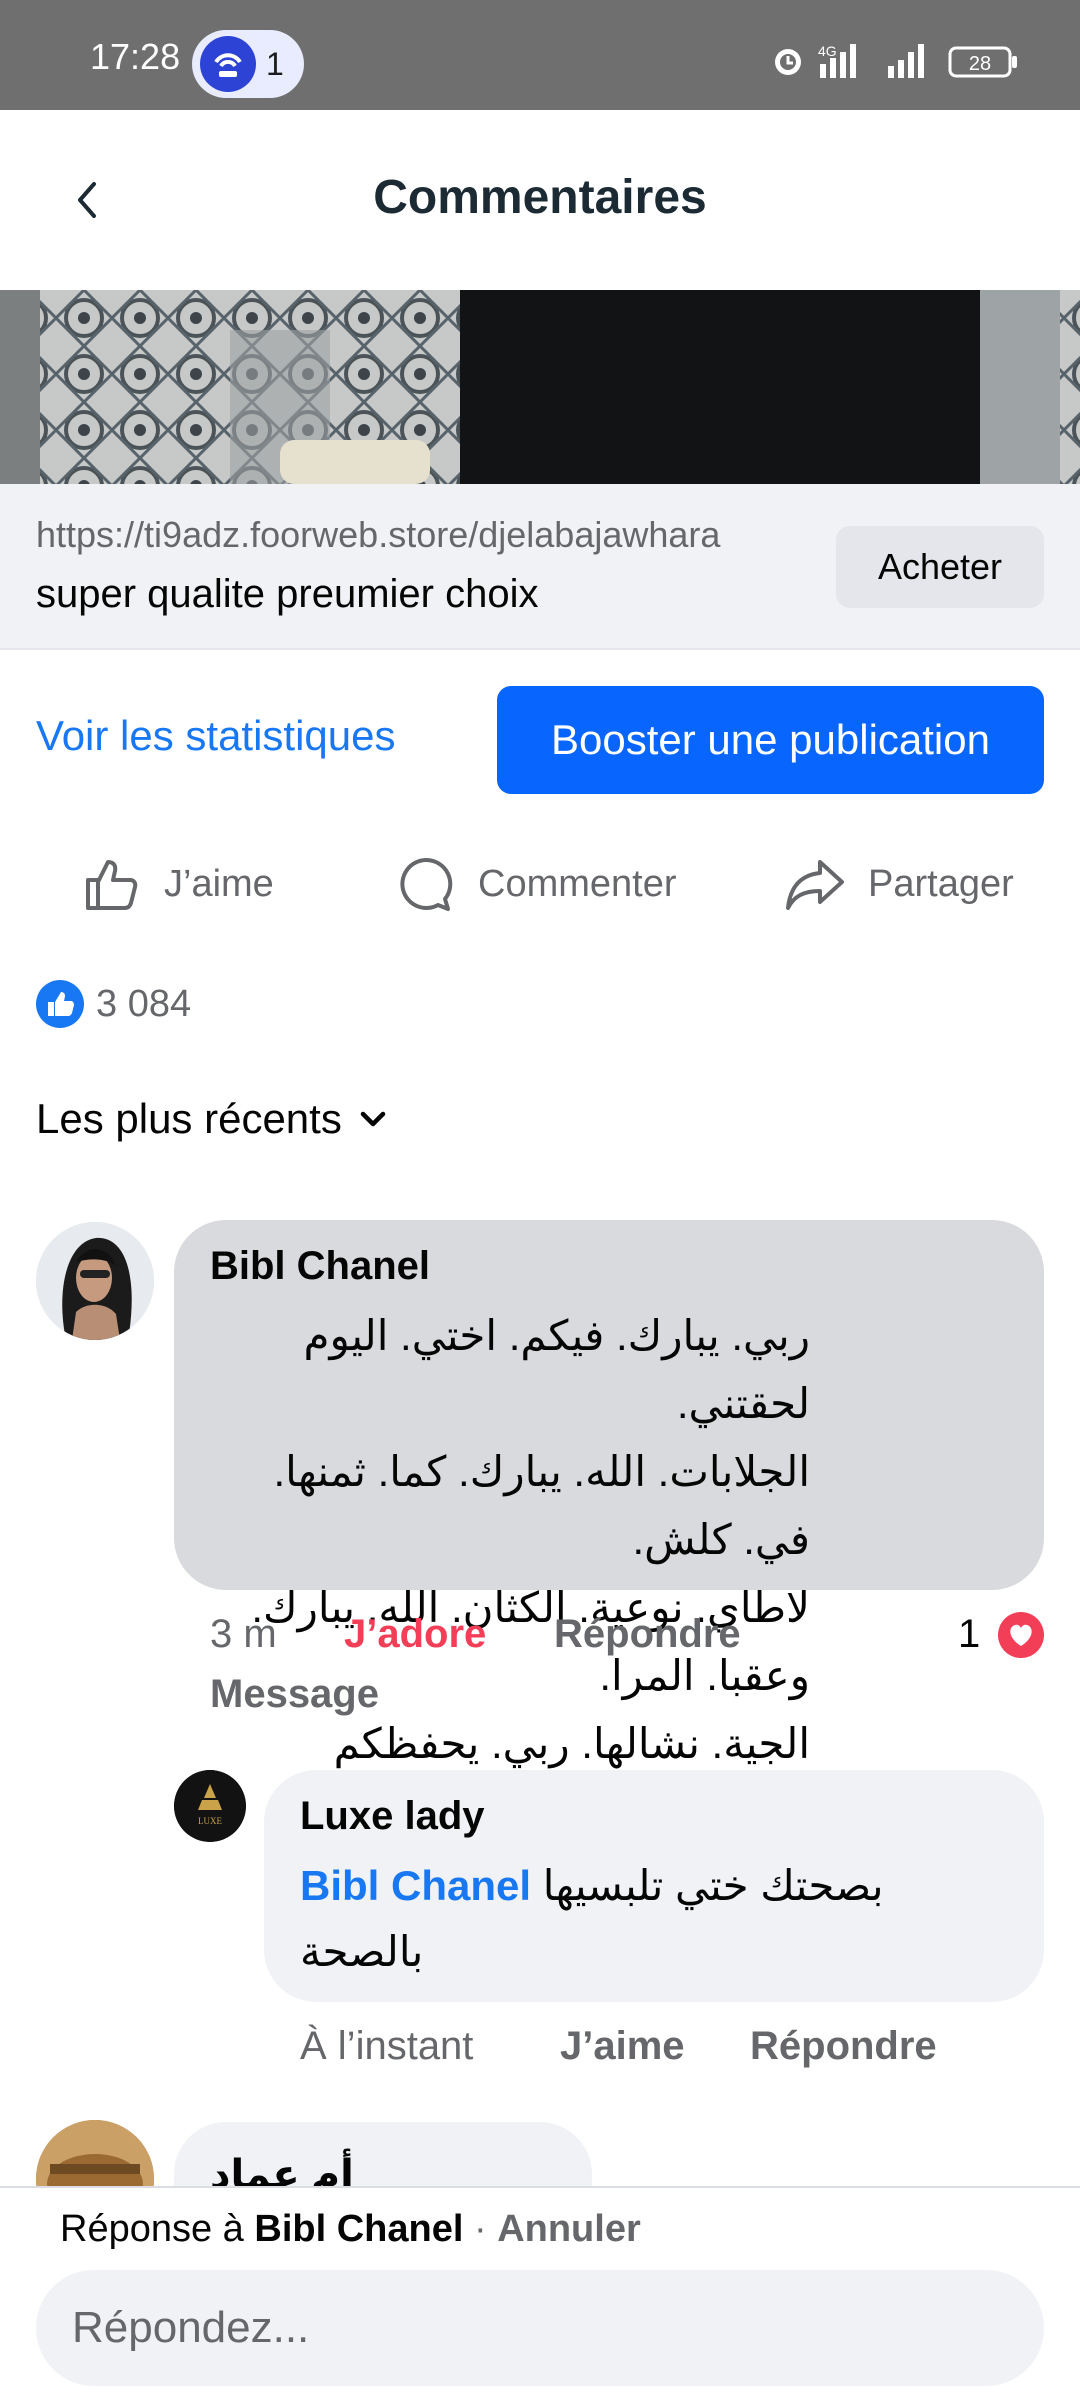  I want to click on comment-button: Commenter, so click(536, 884).